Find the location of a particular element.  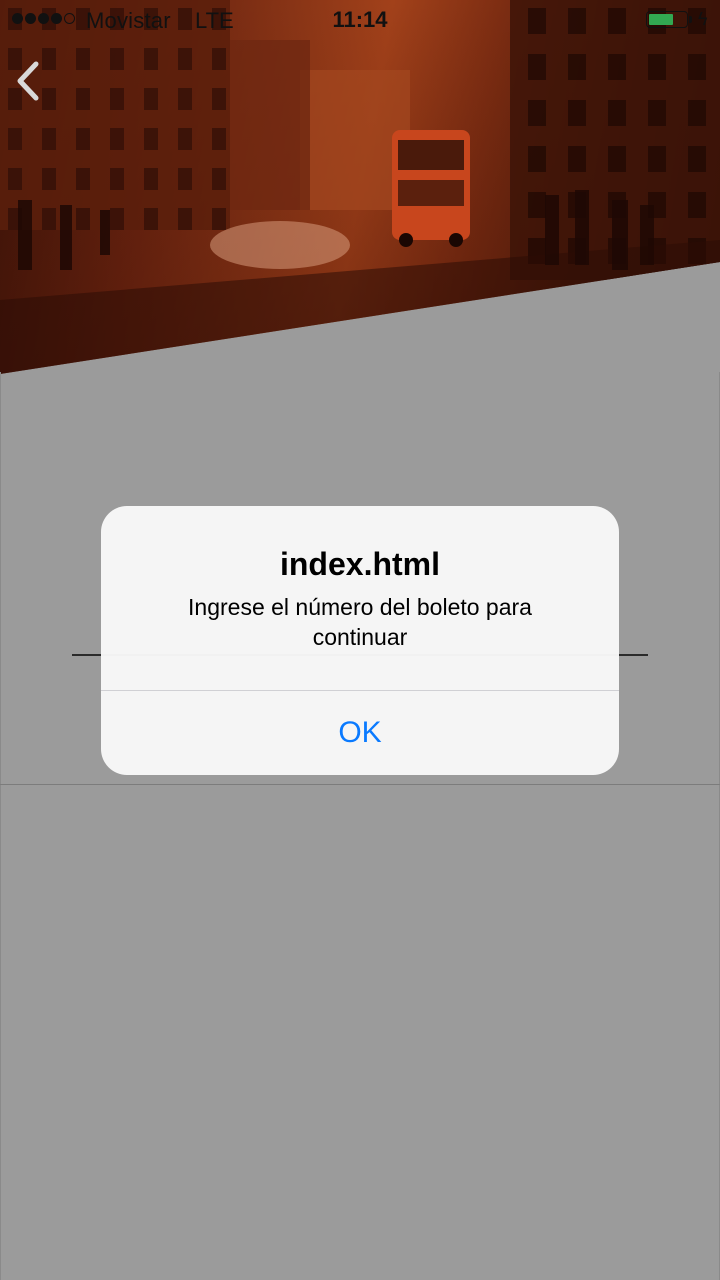

battery-icon is located at coordinates (667, 19).